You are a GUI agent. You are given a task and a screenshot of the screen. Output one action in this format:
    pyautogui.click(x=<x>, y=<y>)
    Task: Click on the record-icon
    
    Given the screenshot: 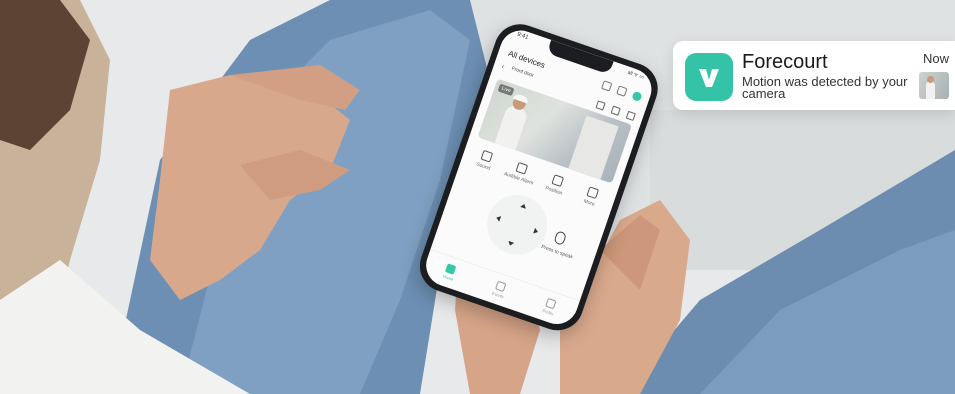 What is the action you would take?
    pyautogui.click(x=615, y=110)
    